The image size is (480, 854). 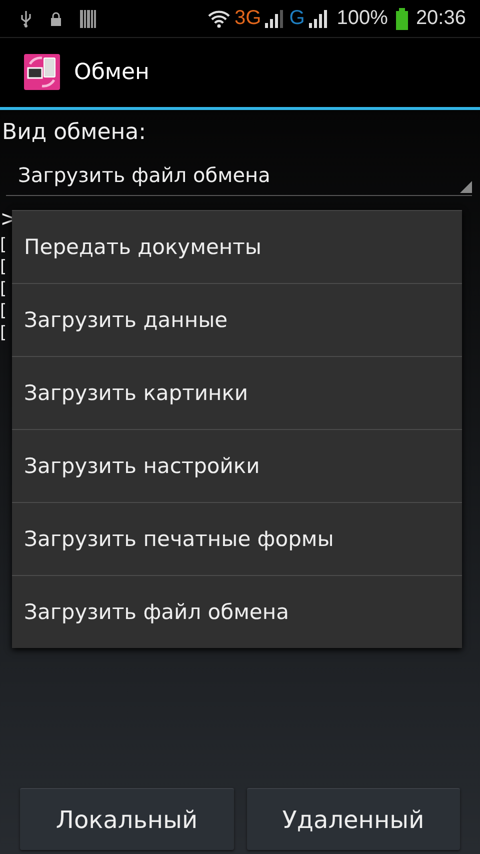 I want to click on menu-item: Загрузить файл обмена, so click(x=237, y=611).